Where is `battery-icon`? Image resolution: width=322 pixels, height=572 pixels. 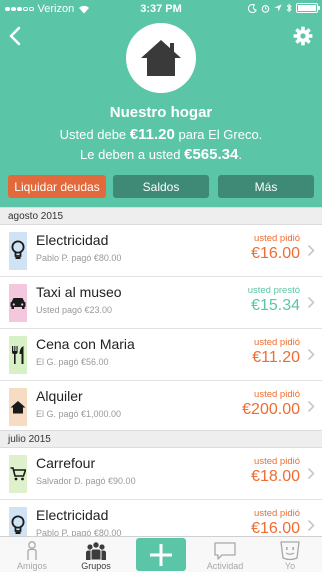
battery-icon is located at coordinates (308, 8).